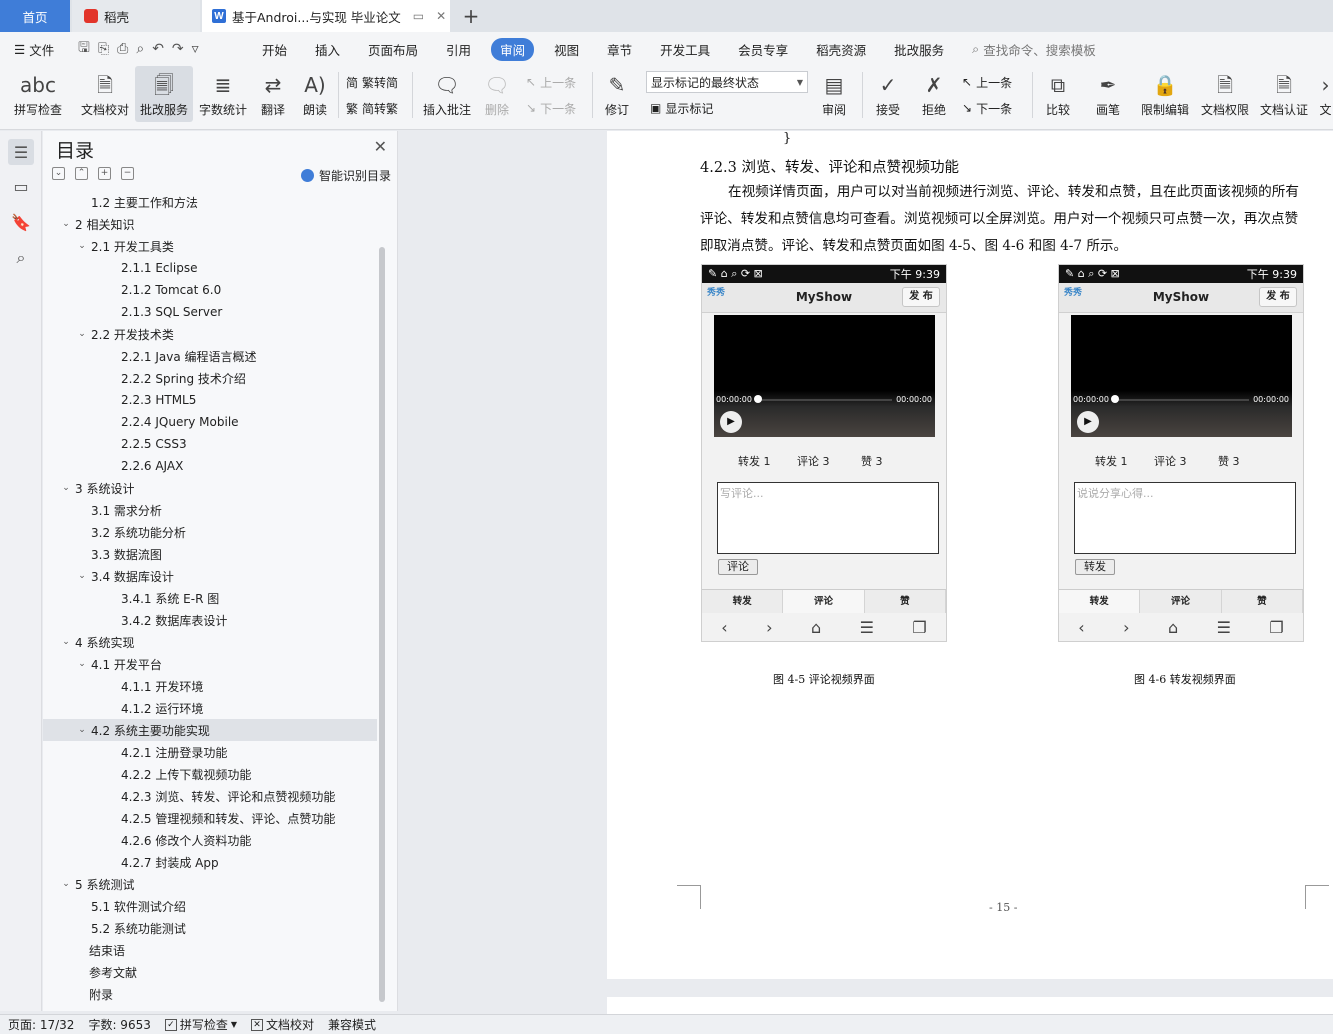  Describe the element at coordinates (210, 796) in the screenshot. I see `toc-item: 4.2.3 浏览、转发、评论和点赞视频功能` at that location.